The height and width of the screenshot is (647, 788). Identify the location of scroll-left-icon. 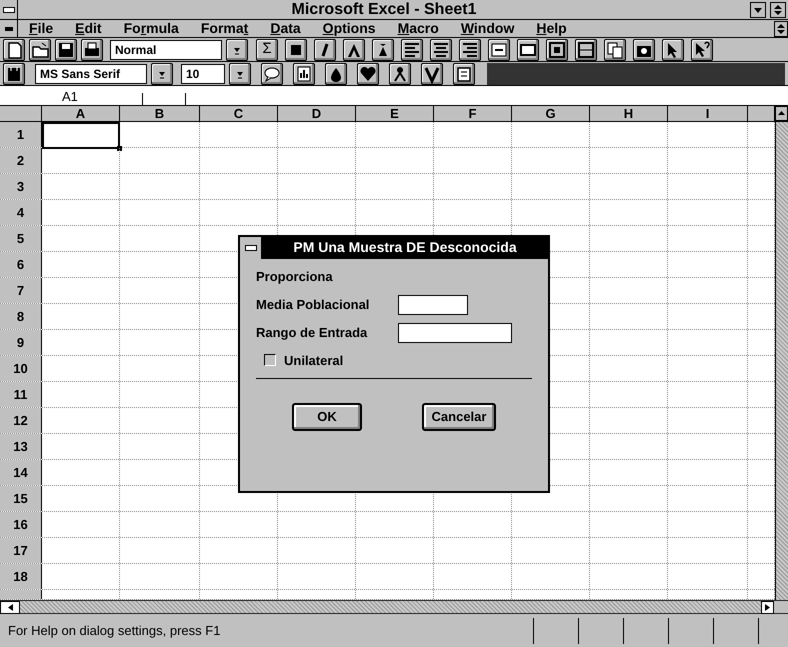
(10, 607).